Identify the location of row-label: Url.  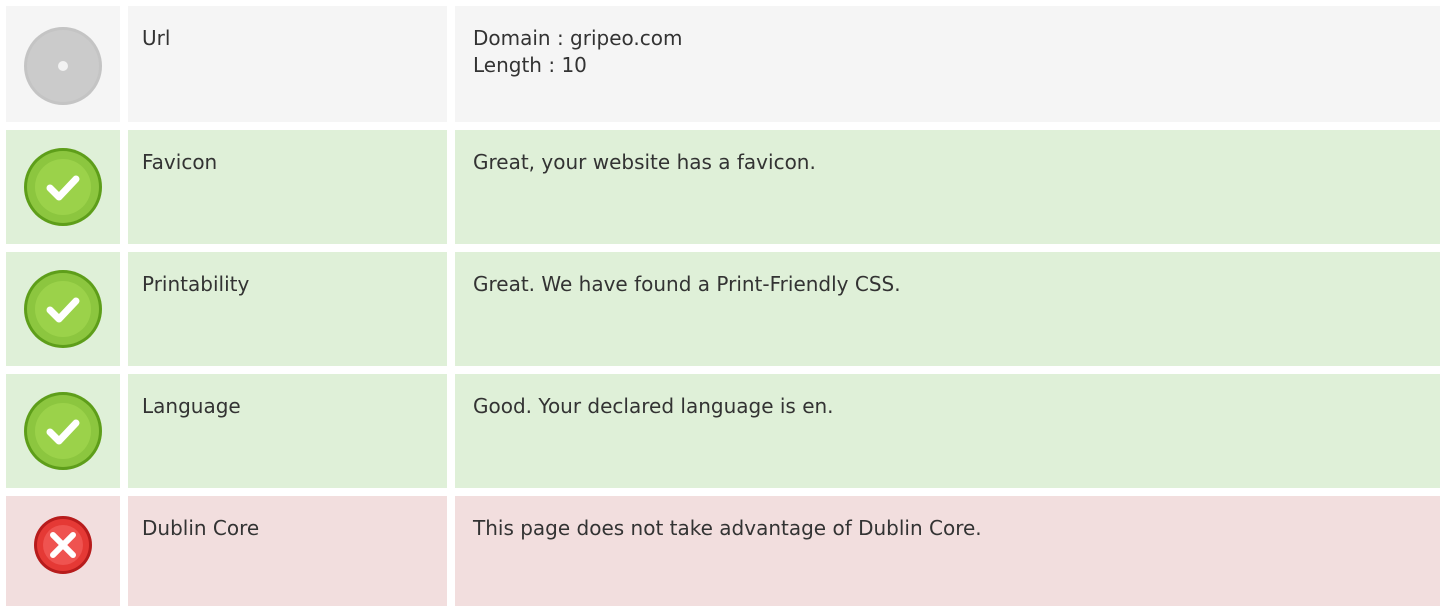
(287, 64).